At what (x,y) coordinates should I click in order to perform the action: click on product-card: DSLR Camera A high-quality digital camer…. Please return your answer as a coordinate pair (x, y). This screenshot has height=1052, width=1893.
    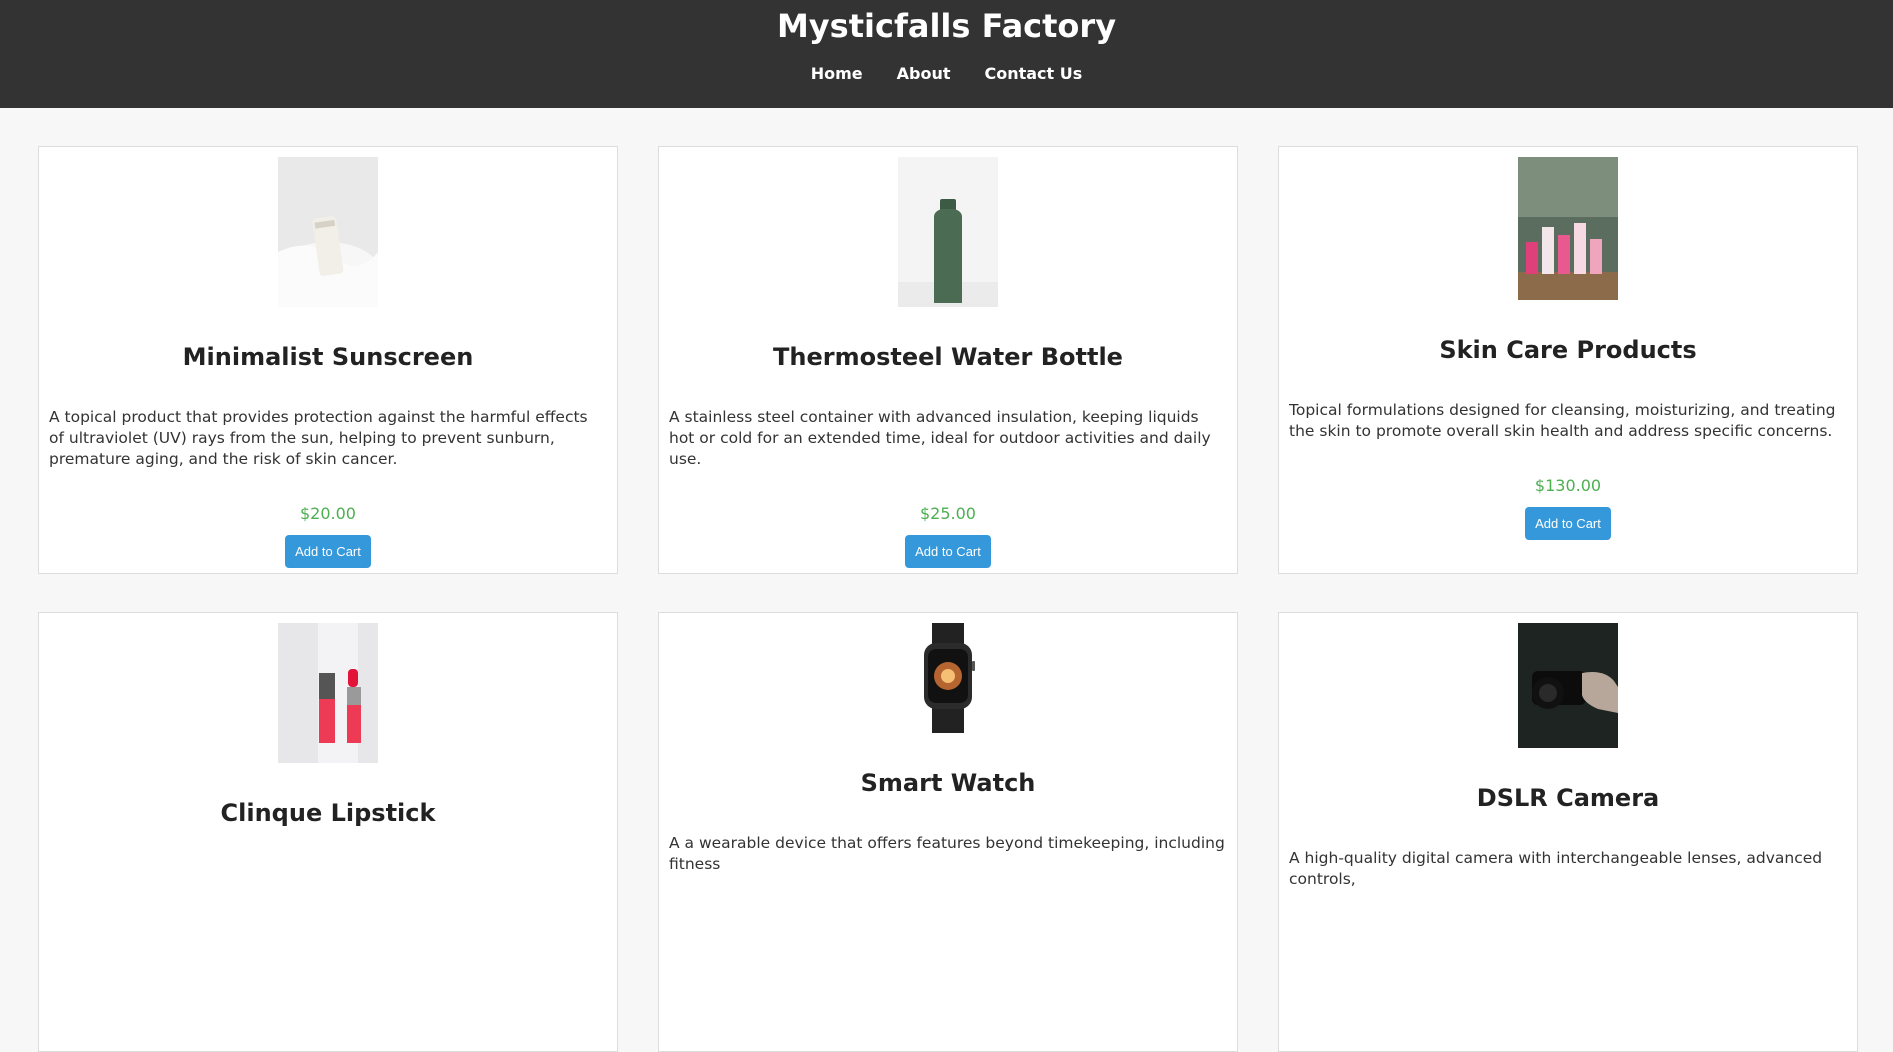
    Looking at the image, I should click on (1568, 832).